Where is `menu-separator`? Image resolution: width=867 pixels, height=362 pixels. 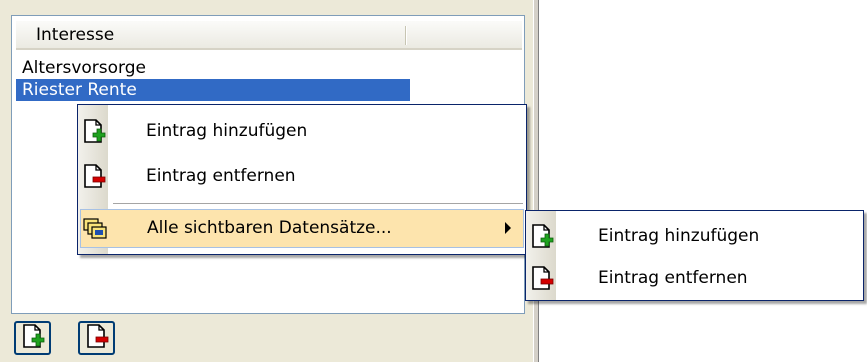 menu-separator is located at coordinates (318, 203).